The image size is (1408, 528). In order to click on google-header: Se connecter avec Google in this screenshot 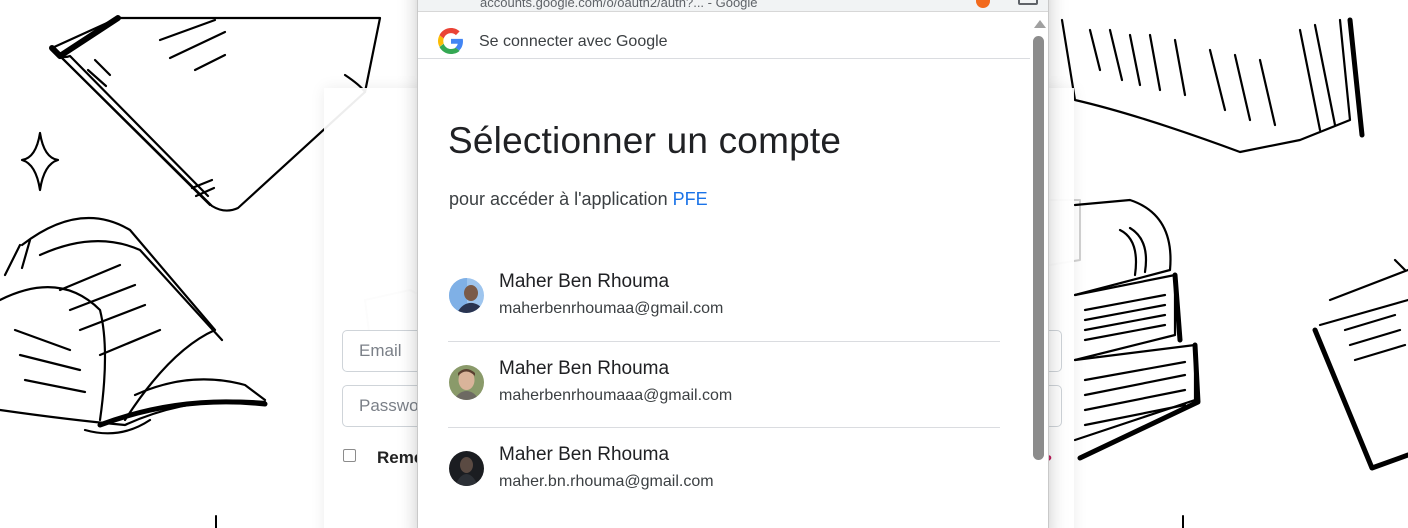, I will do `click(724, 35)`.